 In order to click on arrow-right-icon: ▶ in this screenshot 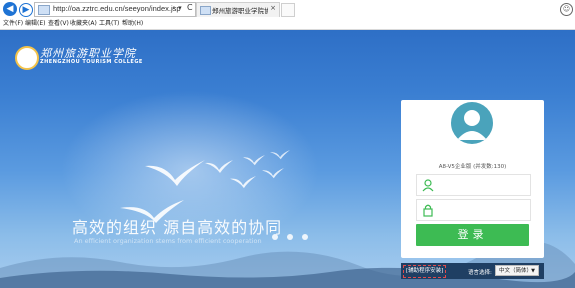, I will do `click(26, 10)`.